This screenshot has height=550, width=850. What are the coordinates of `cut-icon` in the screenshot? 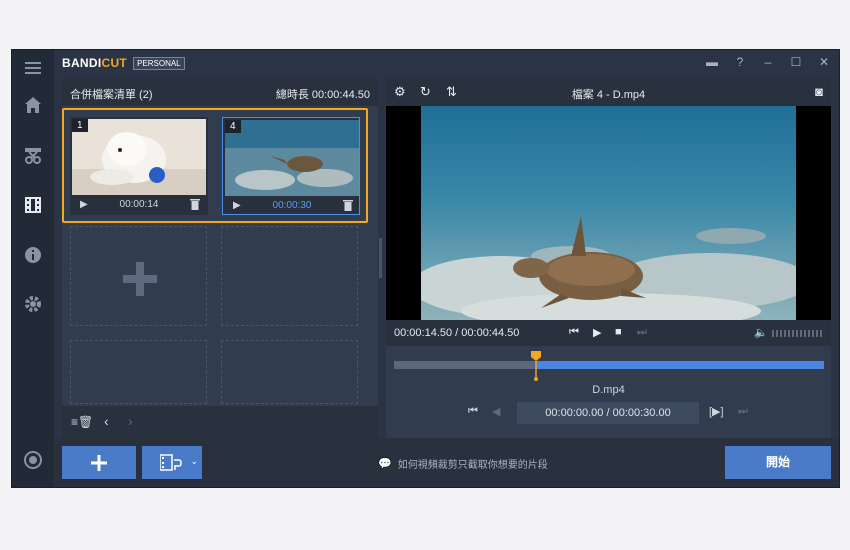 It's located at (33, 155).